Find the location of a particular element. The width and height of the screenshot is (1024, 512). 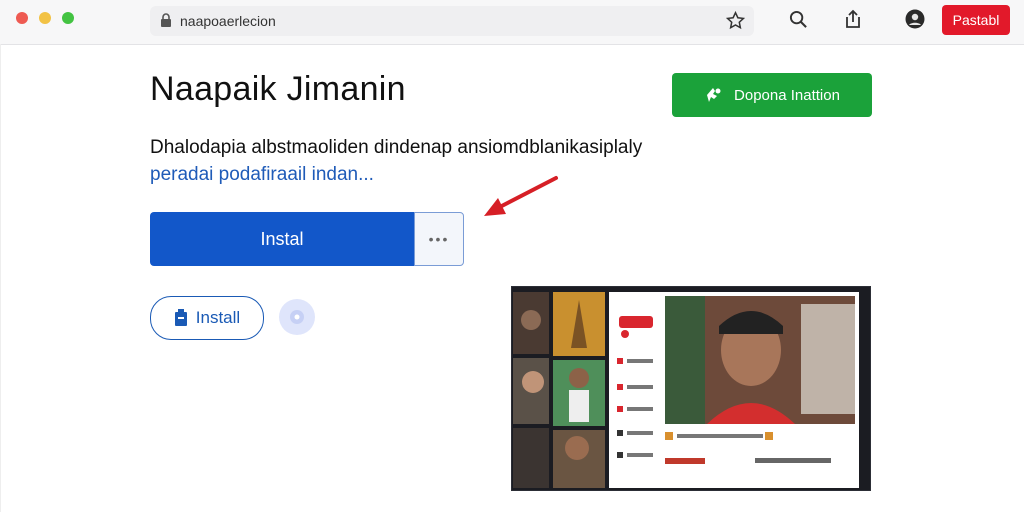

more-options-button: ••• is located at coordinates (439, 239).